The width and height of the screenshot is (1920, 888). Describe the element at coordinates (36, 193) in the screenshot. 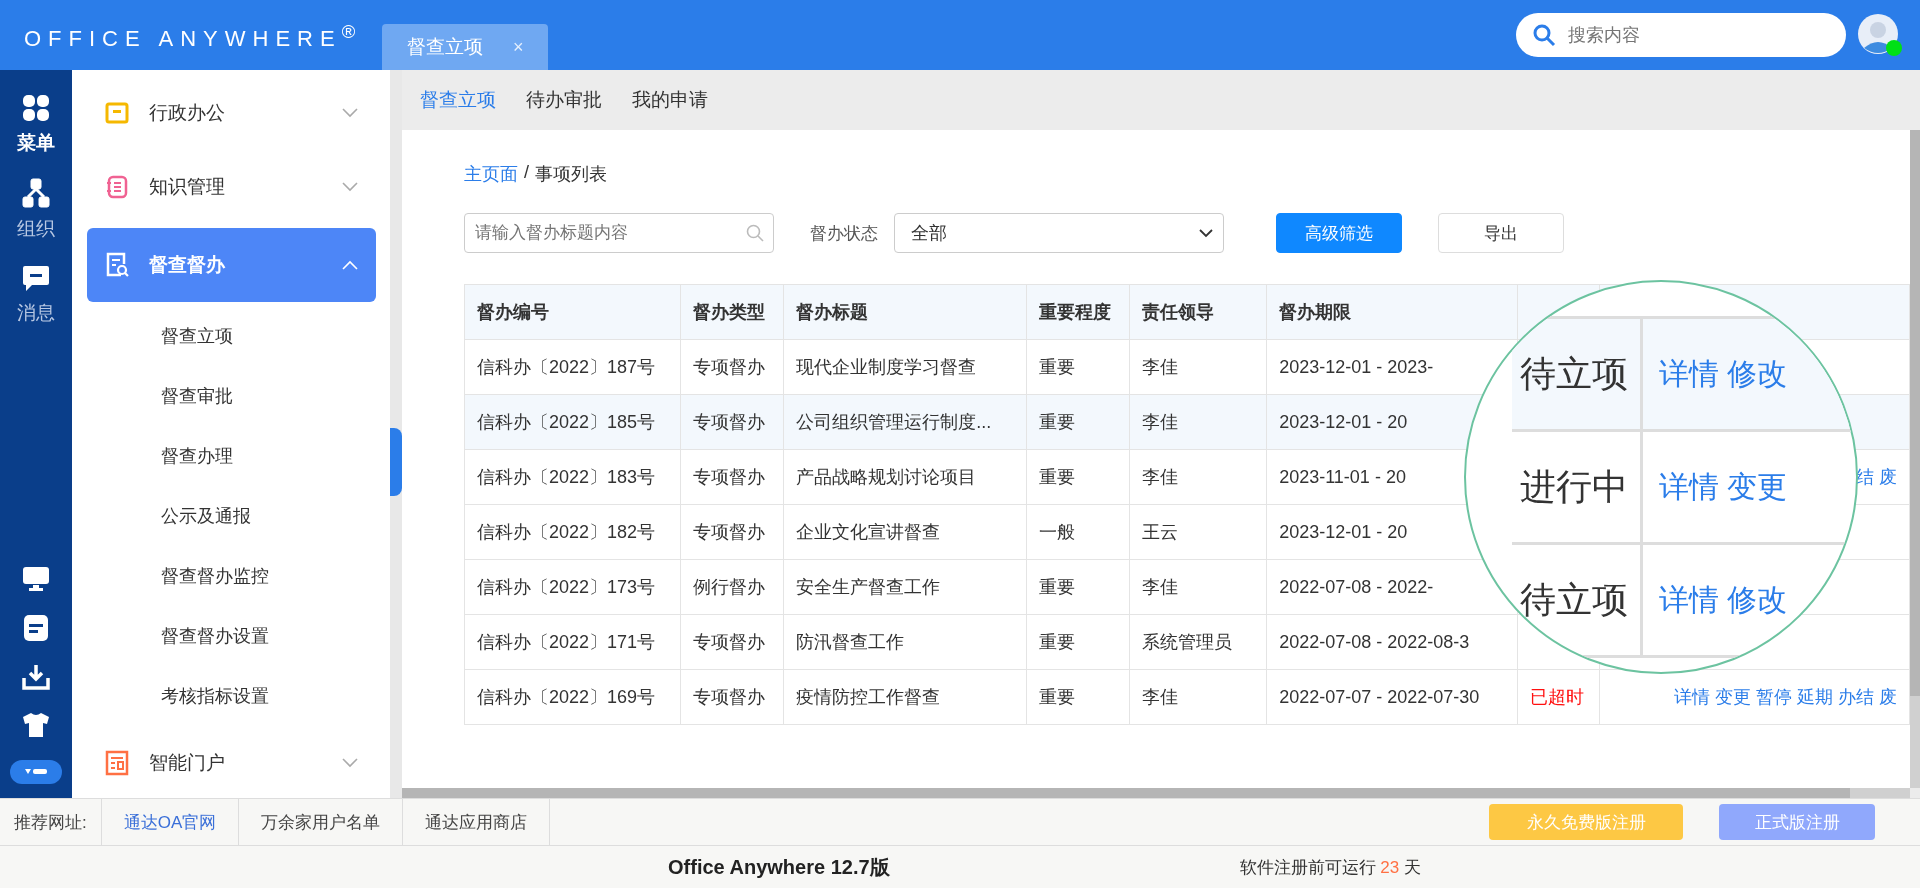

I see `org-chart-icon` at that location.